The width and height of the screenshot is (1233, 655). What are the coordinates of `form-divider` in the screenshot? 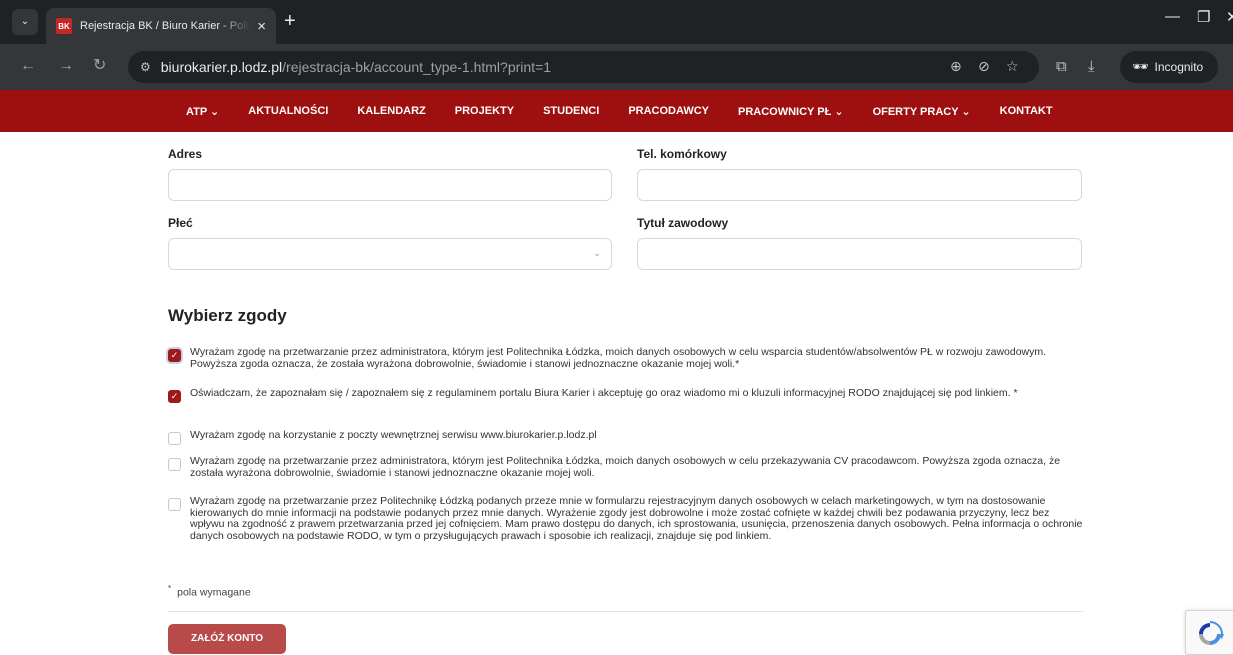 It's located at (625, 611).